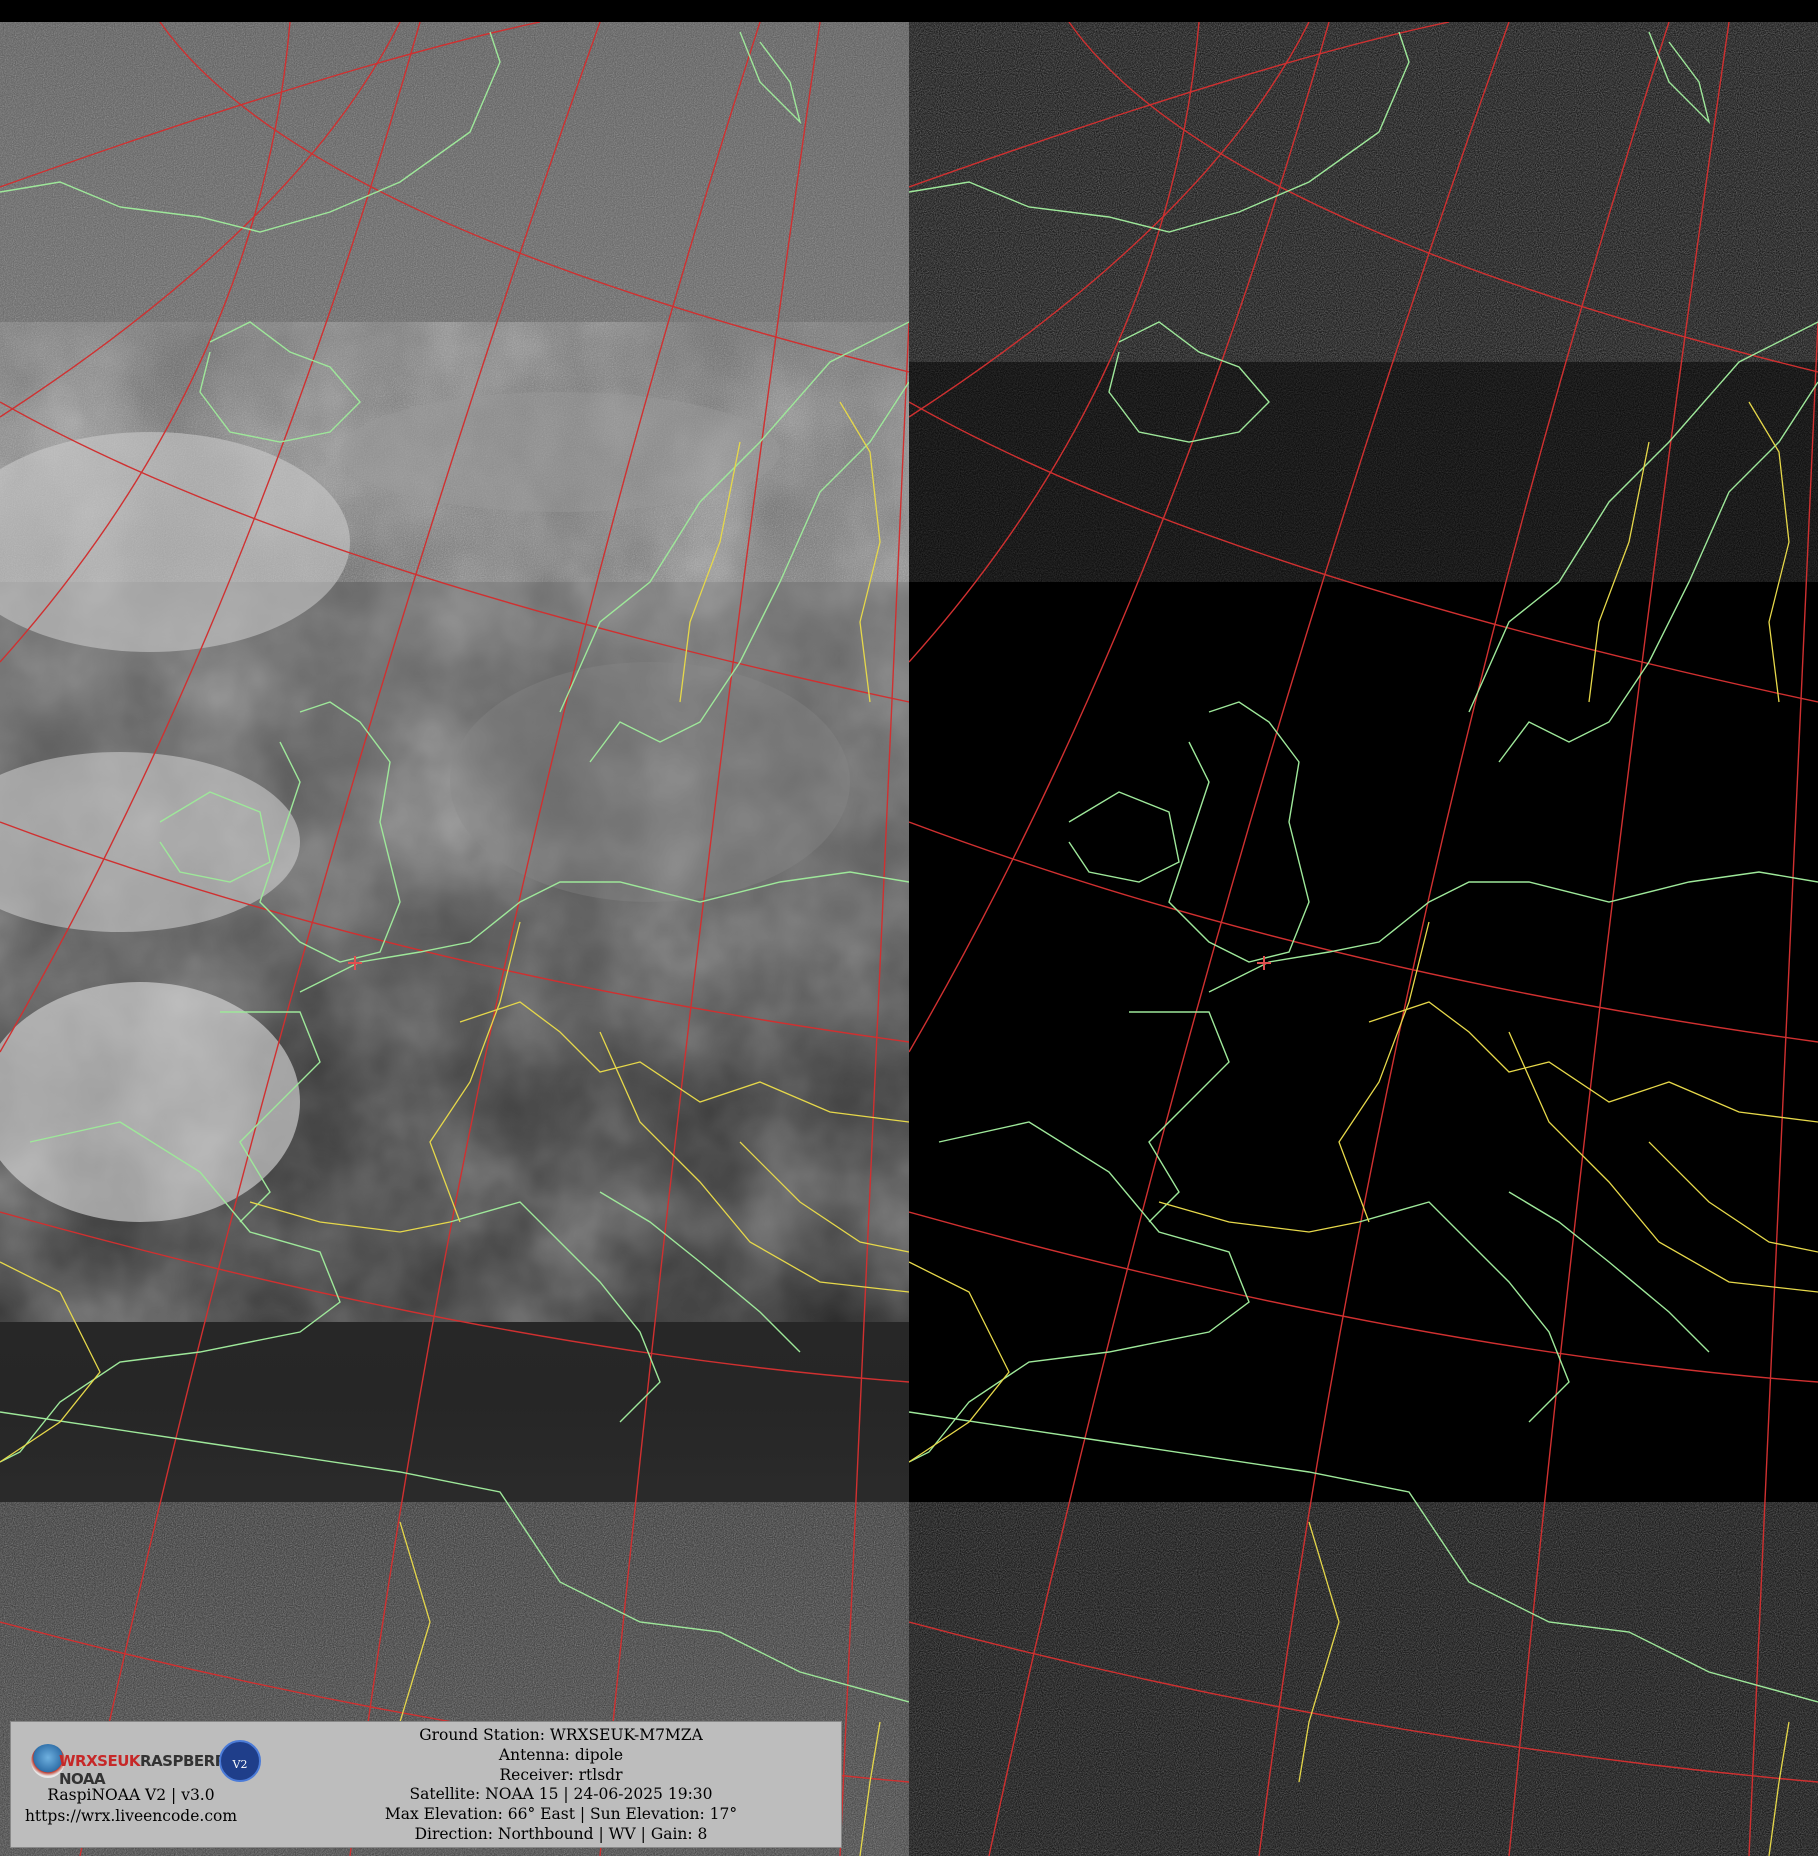  Describe the element at coordinates (100, 1761) in the screenshot. I see `logo-text-wrxseuk: WRXSEUK` at that location.